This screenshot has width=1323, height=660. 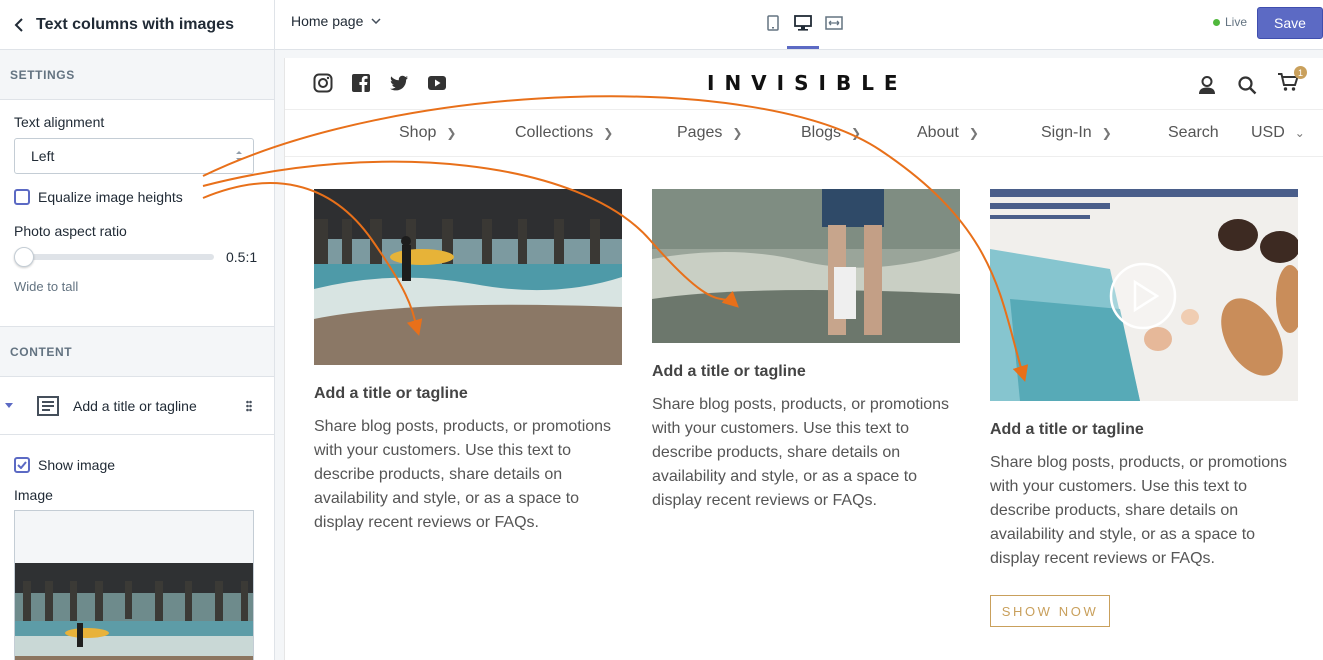 What do you see at coordinates (376, 21) in the screenshot?
I see `chevron-down-icon` at bounding box center [376, 21].